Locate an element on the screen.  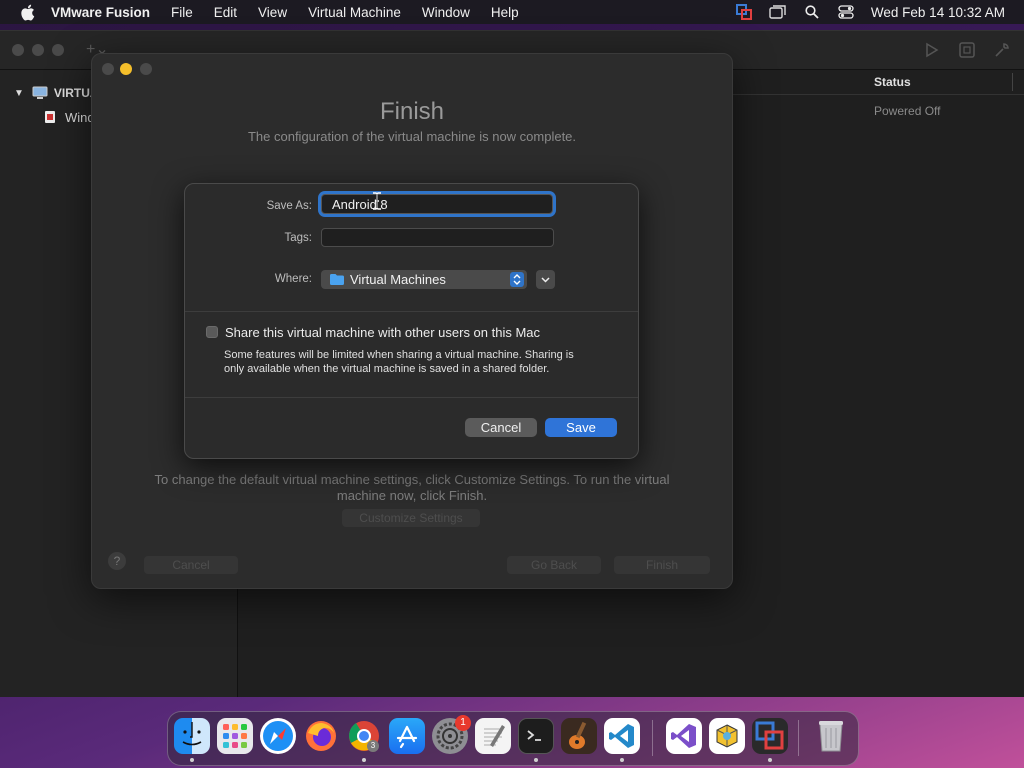
menu-clock: Wed Feb 14 10:32 AM is located at coordinates (938, 12).